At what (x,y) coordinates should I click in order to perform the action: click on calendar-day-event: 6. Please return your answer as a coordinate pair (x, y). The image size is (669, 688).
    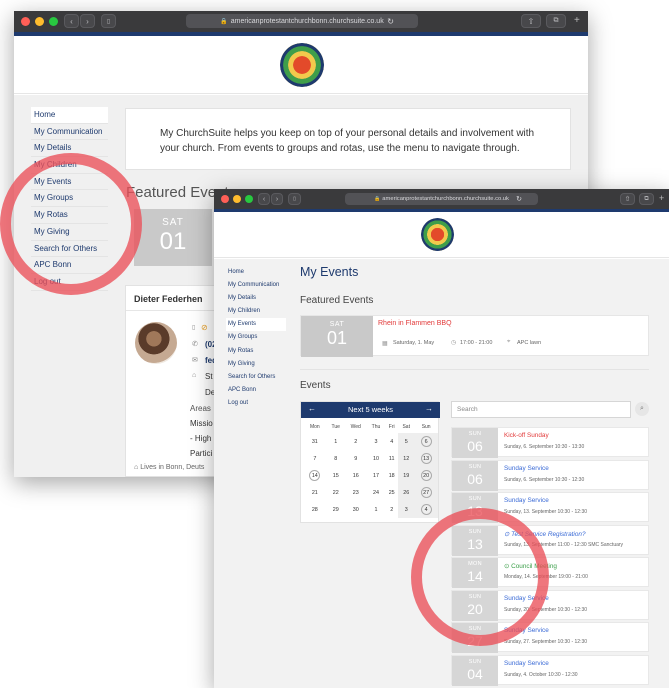
    Looking at the image, I should click on (426, 441).